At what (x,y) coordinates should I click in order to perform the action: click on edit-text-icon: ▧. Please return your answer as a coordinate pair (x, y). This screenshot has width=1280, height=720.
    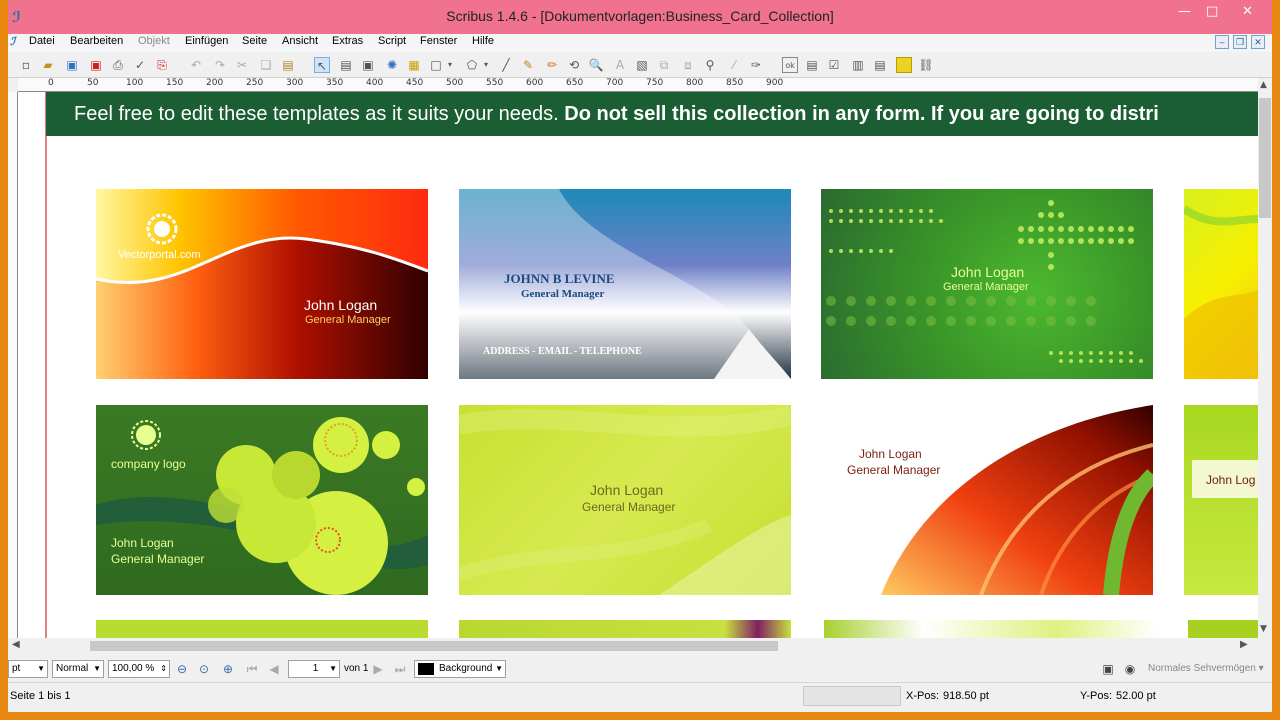
    Looking at the image, I should click on (642, 65).